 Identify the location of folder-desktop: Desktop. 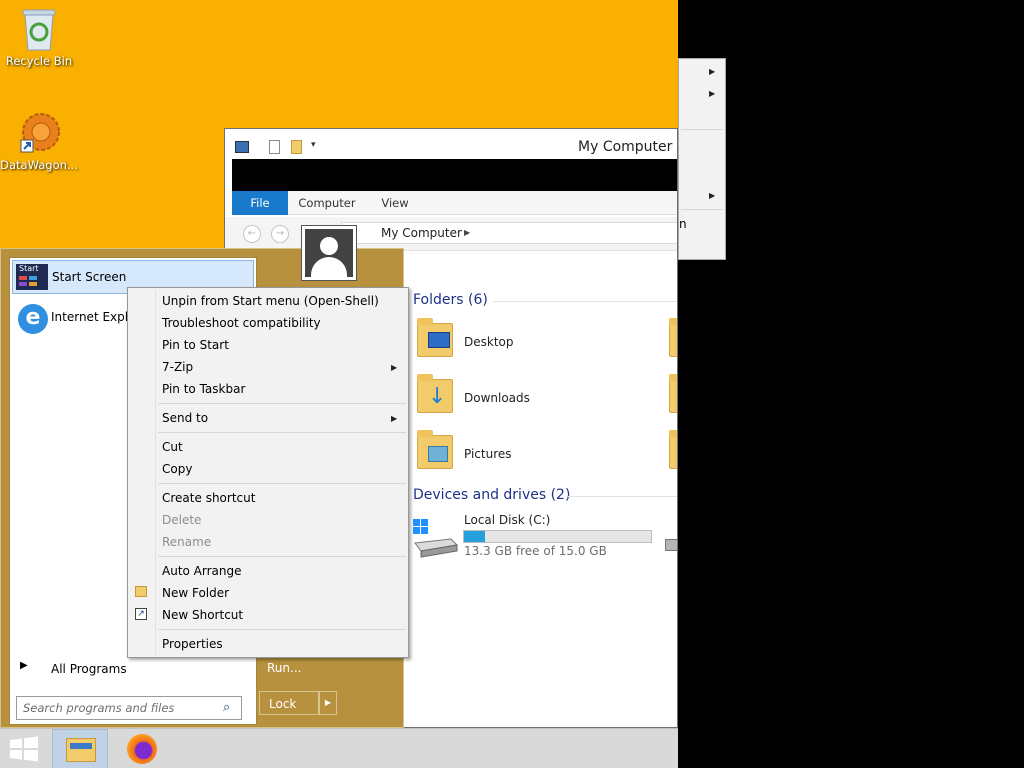
(489, 342).